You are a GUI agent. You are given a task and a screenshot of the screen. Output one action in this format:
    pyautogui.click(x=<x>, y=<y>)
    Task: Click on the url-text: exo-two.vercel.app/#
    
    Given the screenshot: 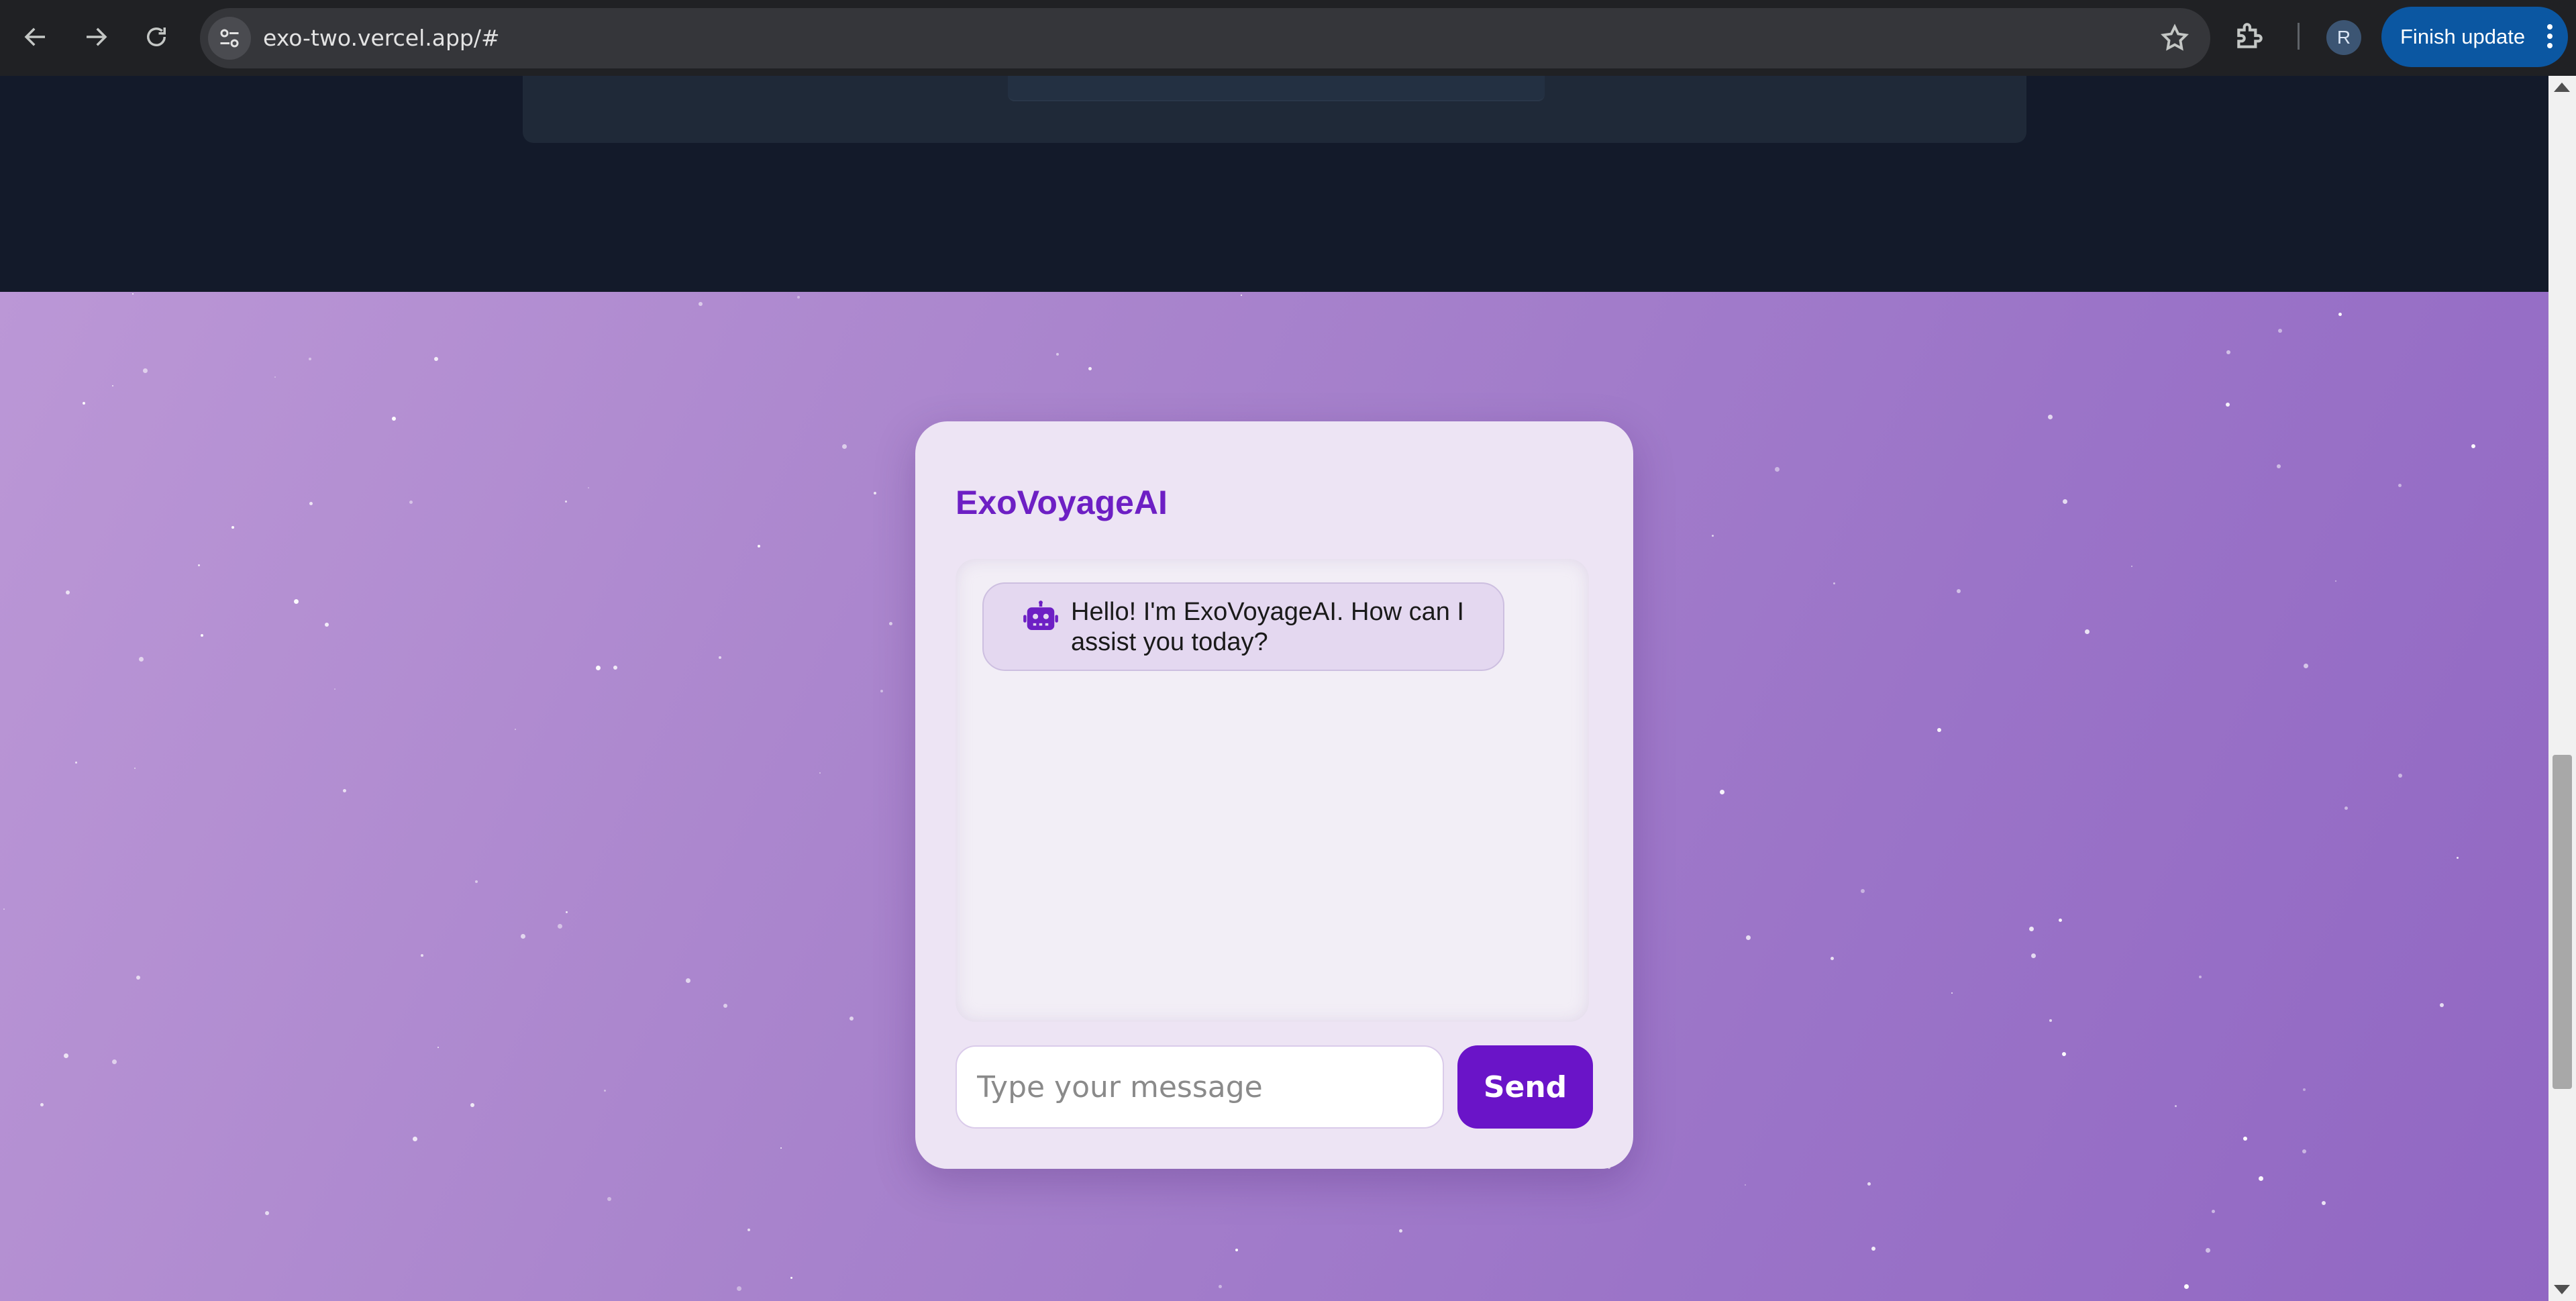 What is the action you would take?
    pyautogui.click(x=381, y=38)
    